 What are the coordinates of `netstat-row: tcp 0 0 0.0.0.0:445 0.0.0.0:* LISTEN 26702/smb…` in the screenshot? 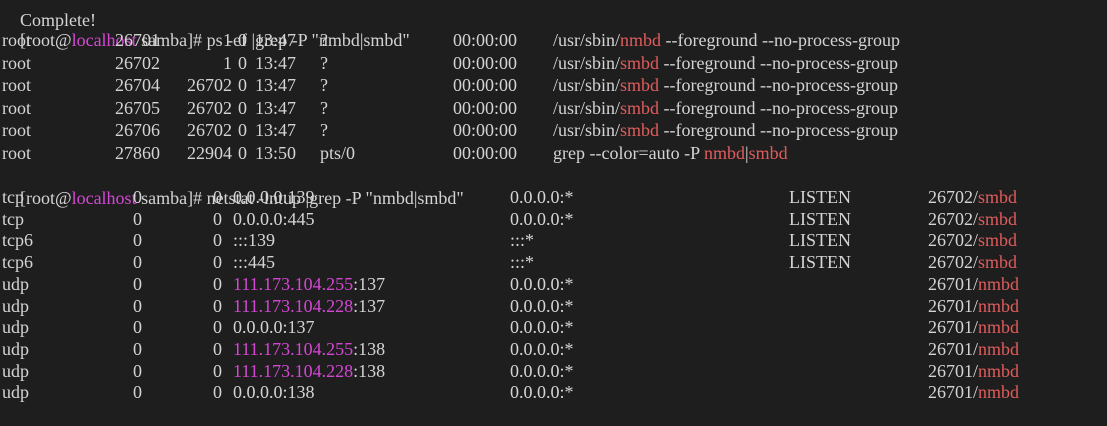 It's located at (552, 219).